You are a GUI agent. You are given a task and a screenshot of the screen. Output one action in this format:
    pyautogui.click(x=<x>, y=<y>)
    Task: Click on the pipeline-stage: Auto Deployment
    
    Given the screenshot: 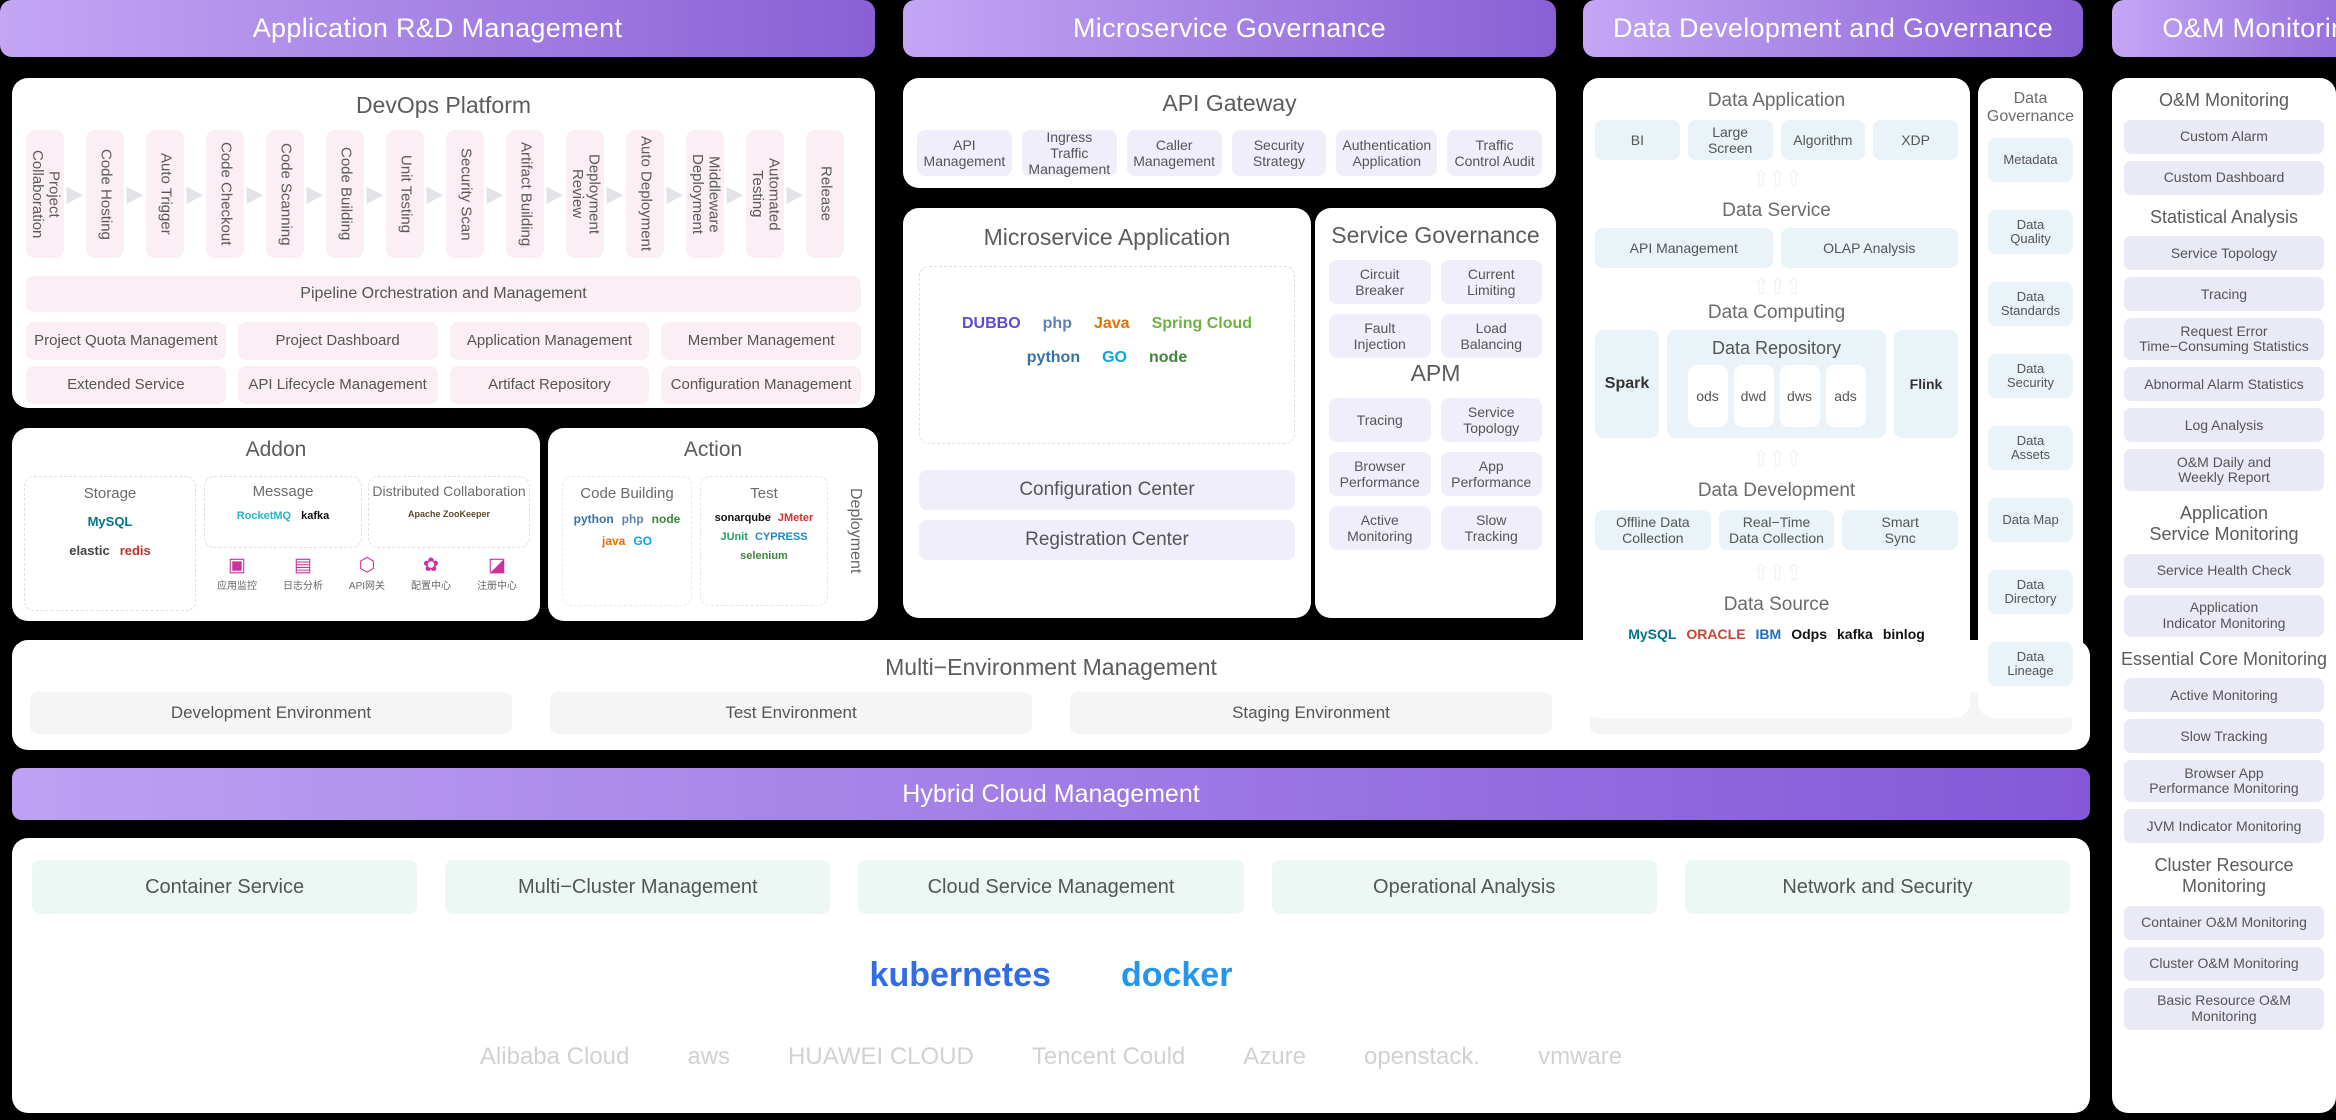 What is the action you would take?
    pyautogui.click(x=645, y=194)
    